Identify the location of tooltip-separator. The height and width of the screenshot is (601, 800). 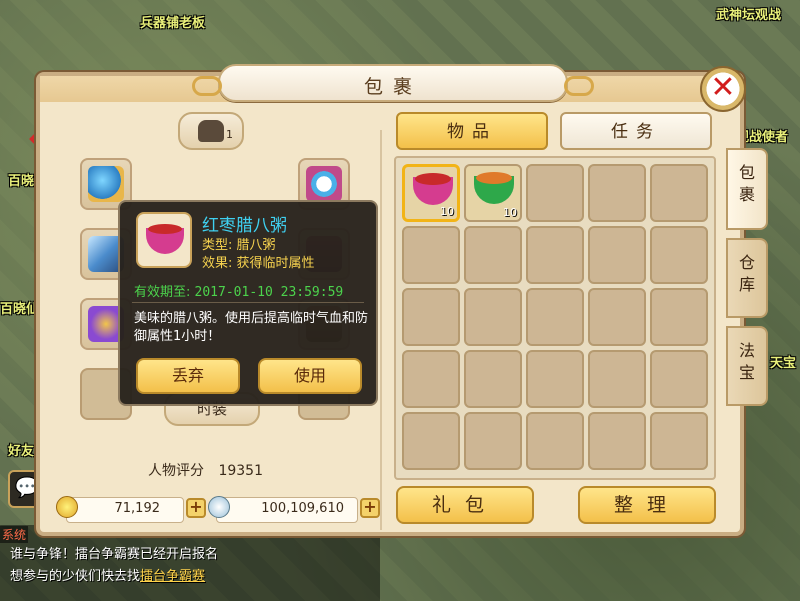
(248, 302).